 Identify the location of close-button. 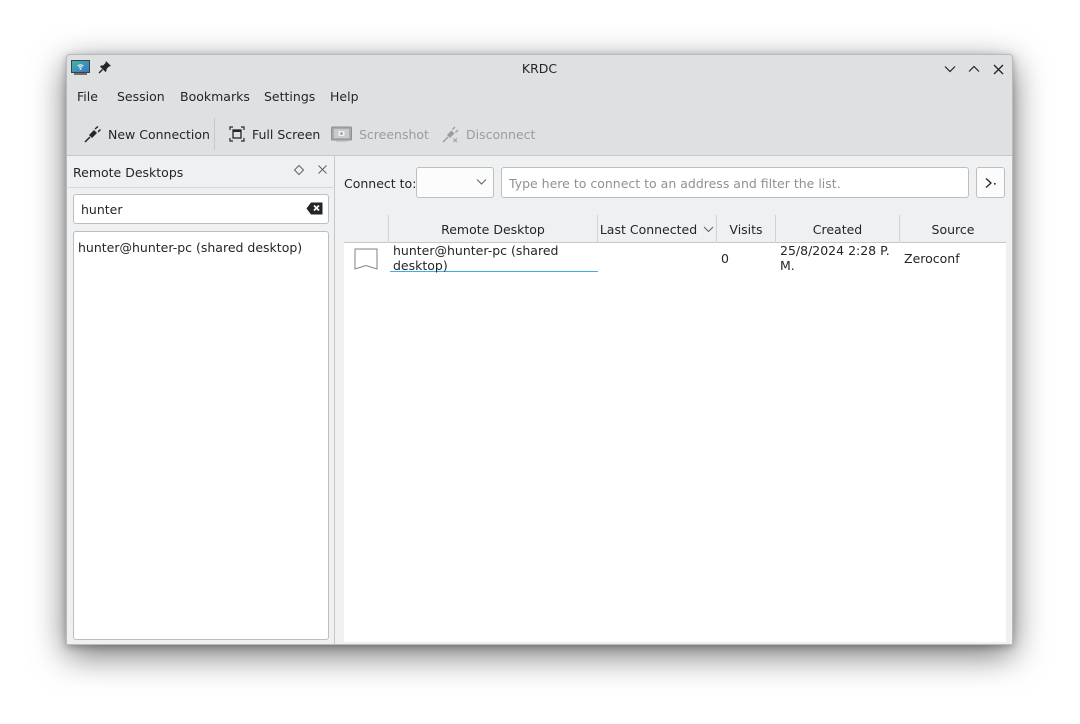
(998, 69).